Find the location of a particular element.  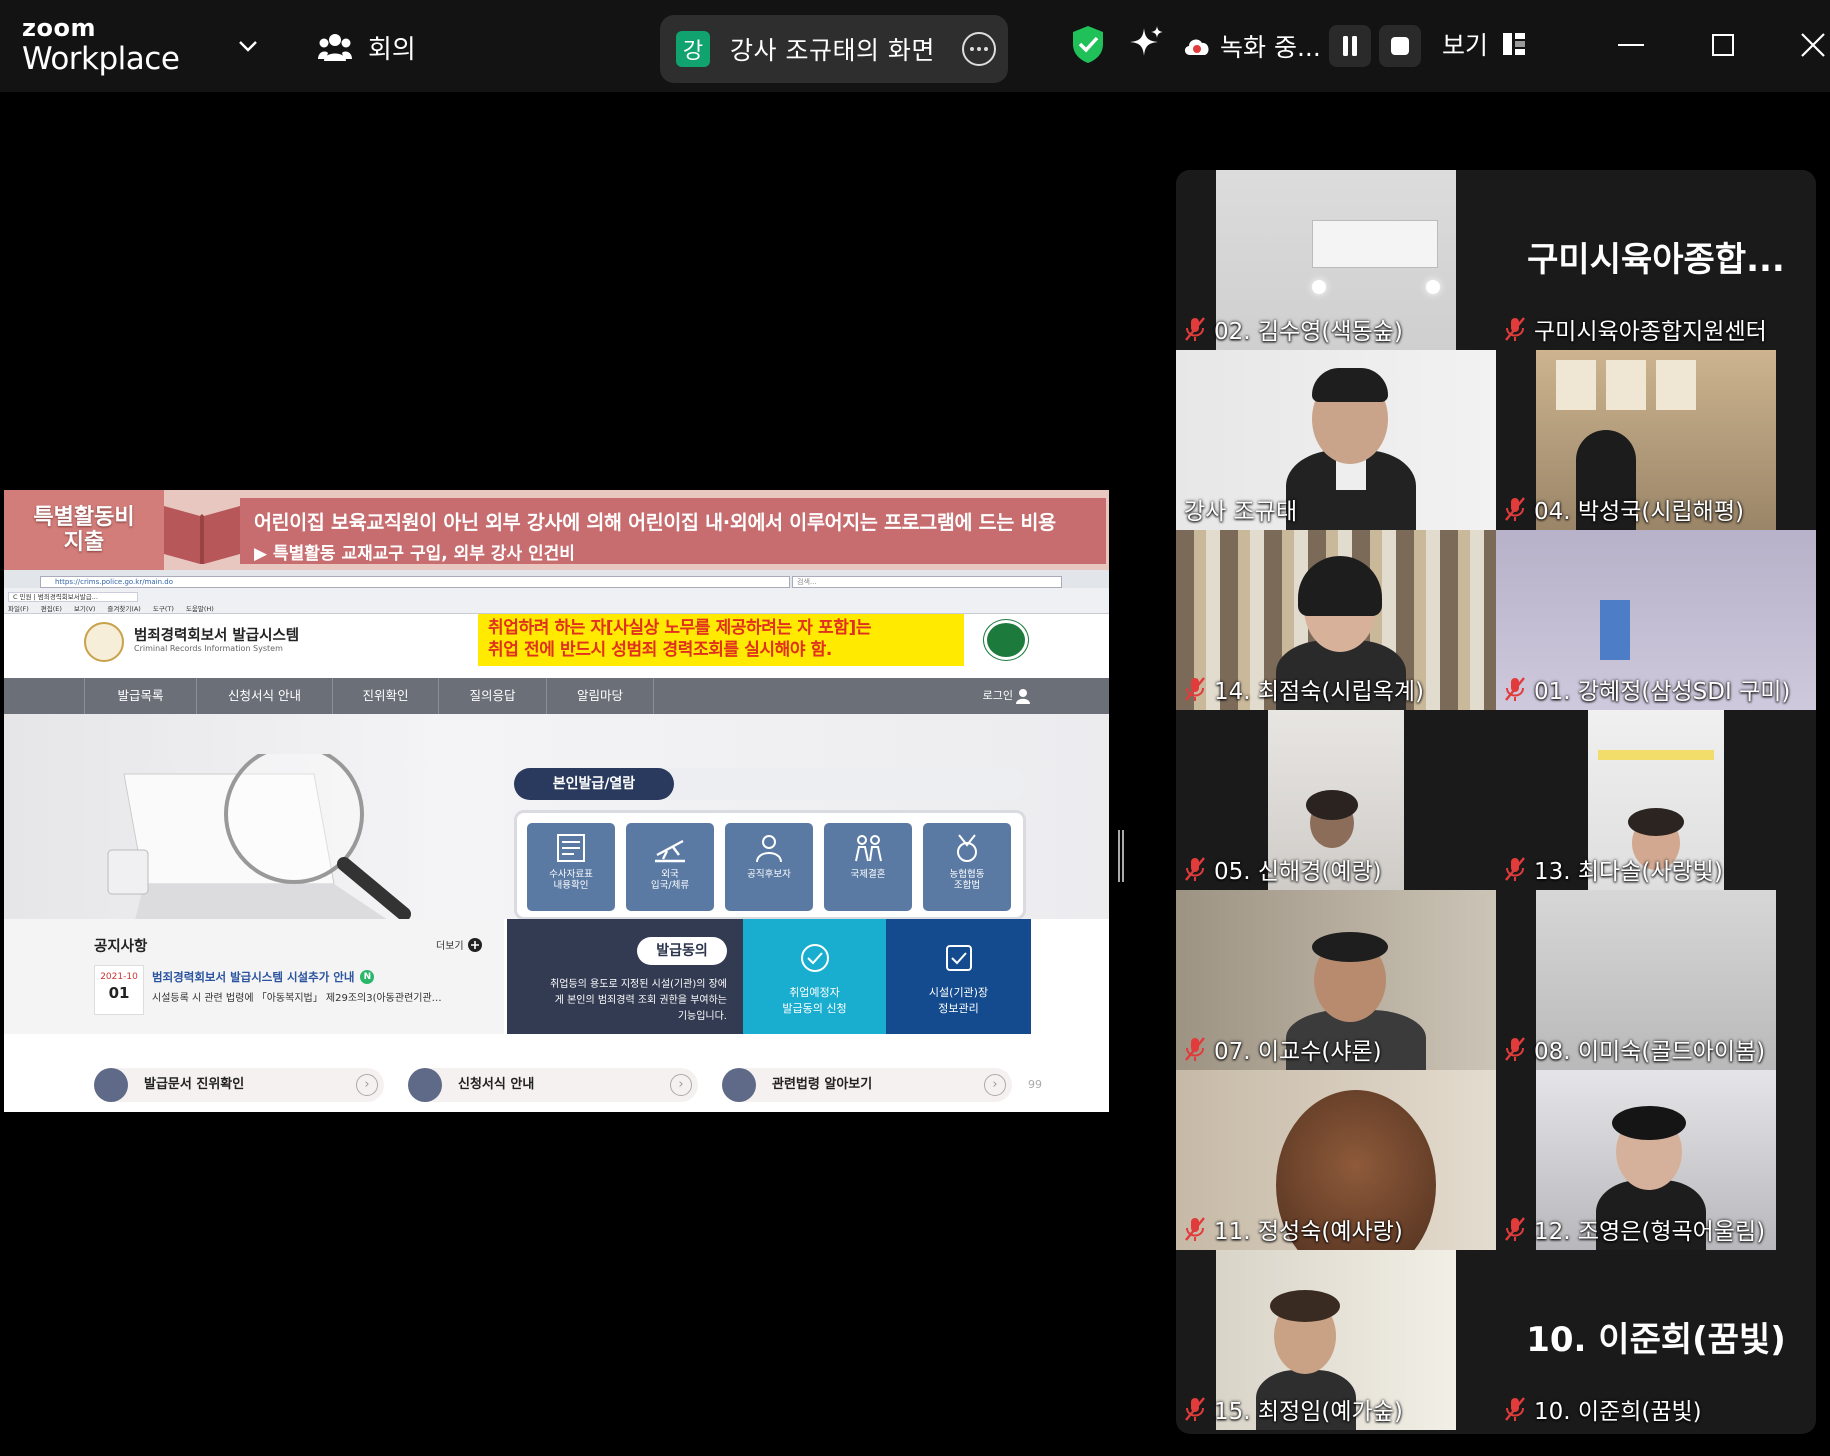

participant-tile: 11. 정성숙(예사랑) is located at coordinates (1336, 1160).